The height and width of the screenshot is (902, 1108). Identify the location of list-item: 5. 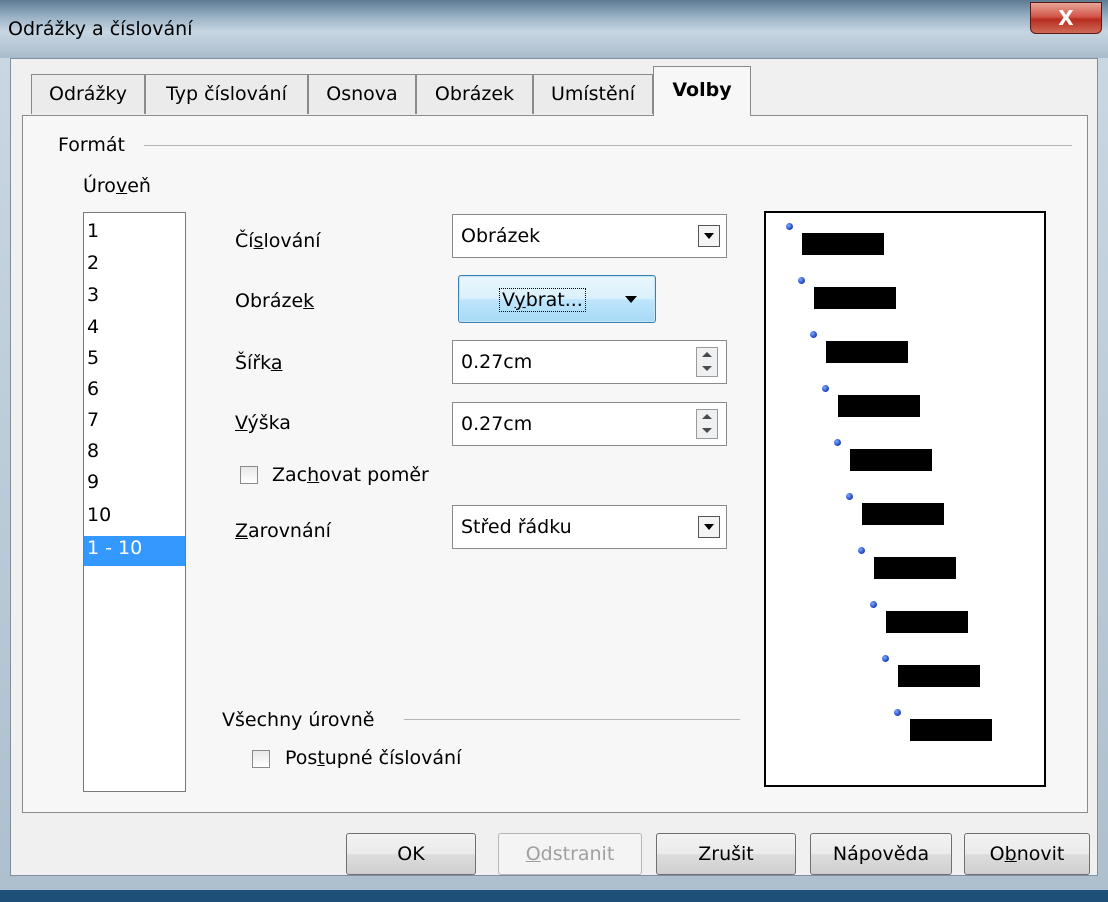
(134, 361).